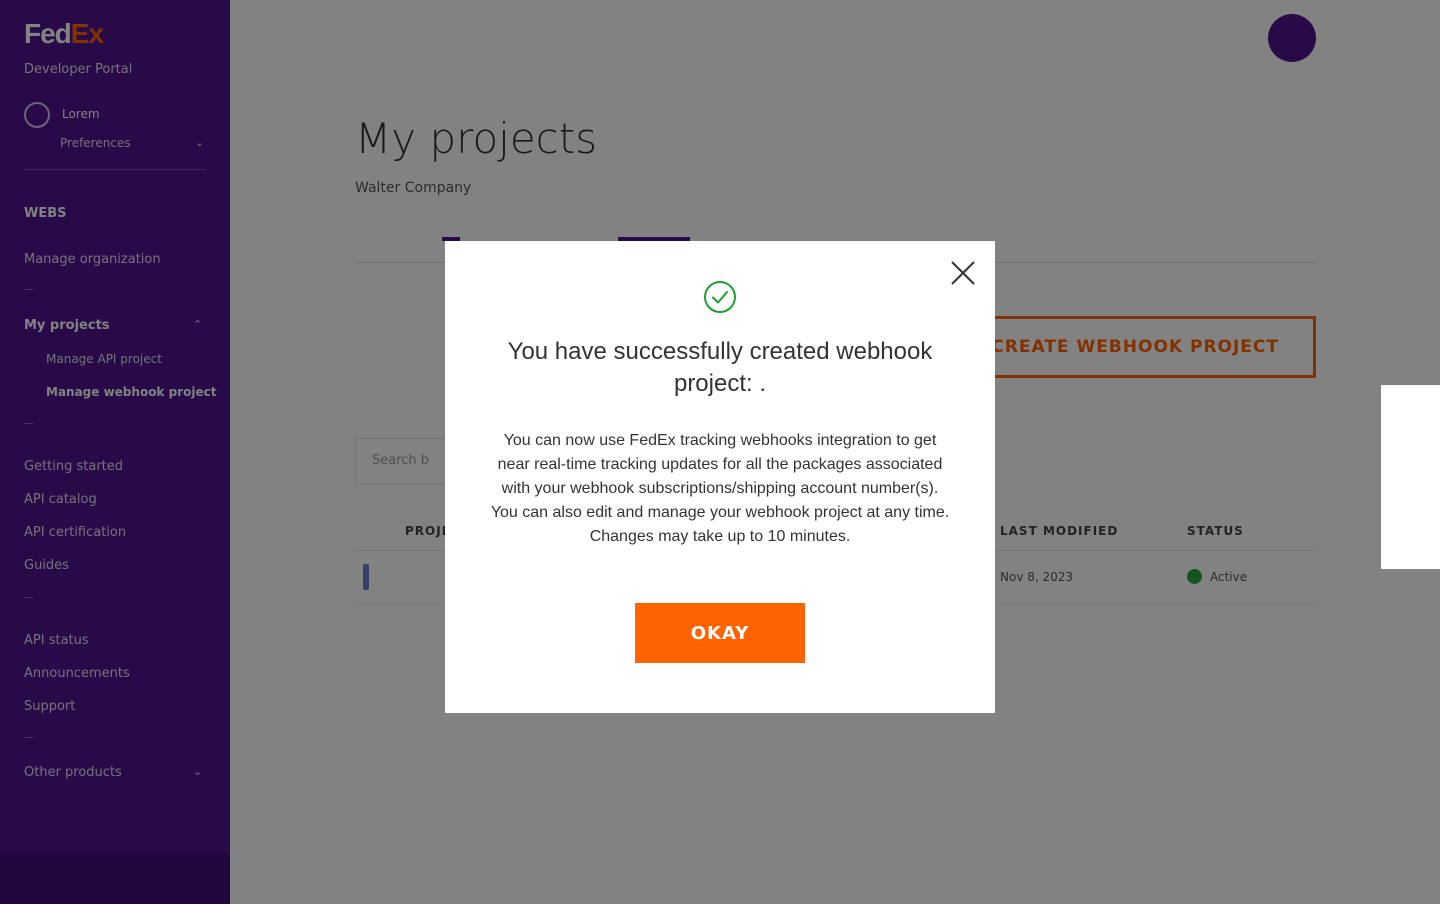 This screenshot has width=1440, height=904. I want to click on side-panel-edge, so click(1410, 477).